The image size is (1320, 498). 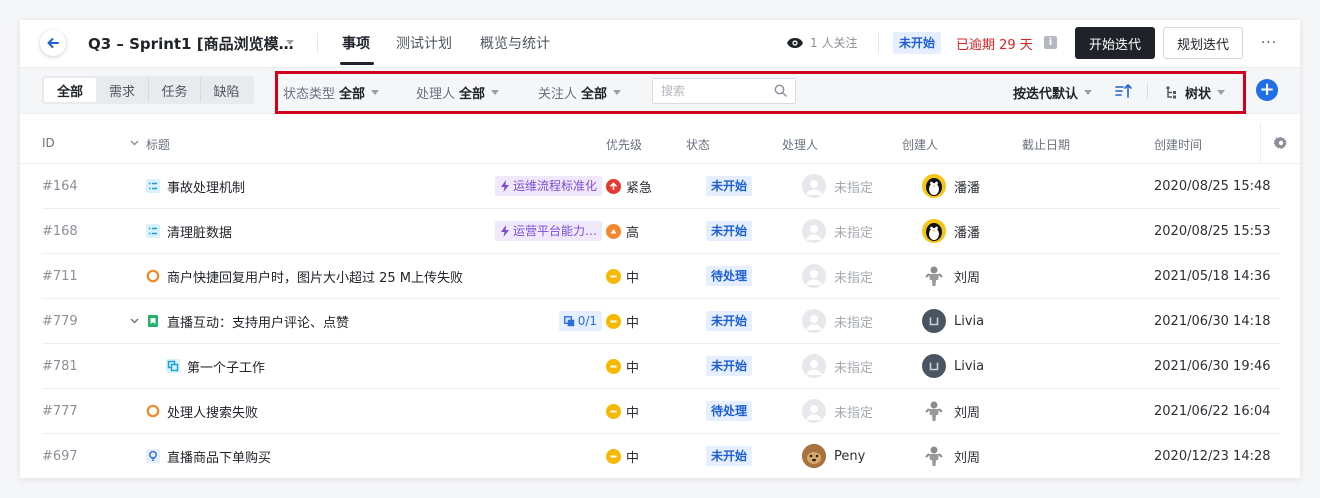 I want to click on issue-type-segmented-control: 全部 需求 任务 缺陷, so click(x=148, y=90).